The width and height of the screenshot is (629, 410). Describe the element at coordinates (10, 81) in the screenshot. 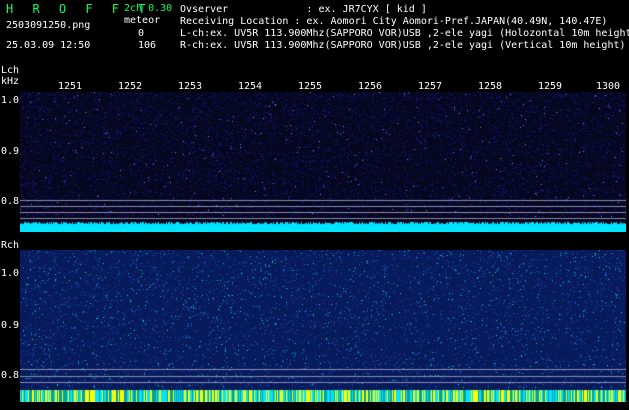

I see `lch-unit-label: kHz` at that location.